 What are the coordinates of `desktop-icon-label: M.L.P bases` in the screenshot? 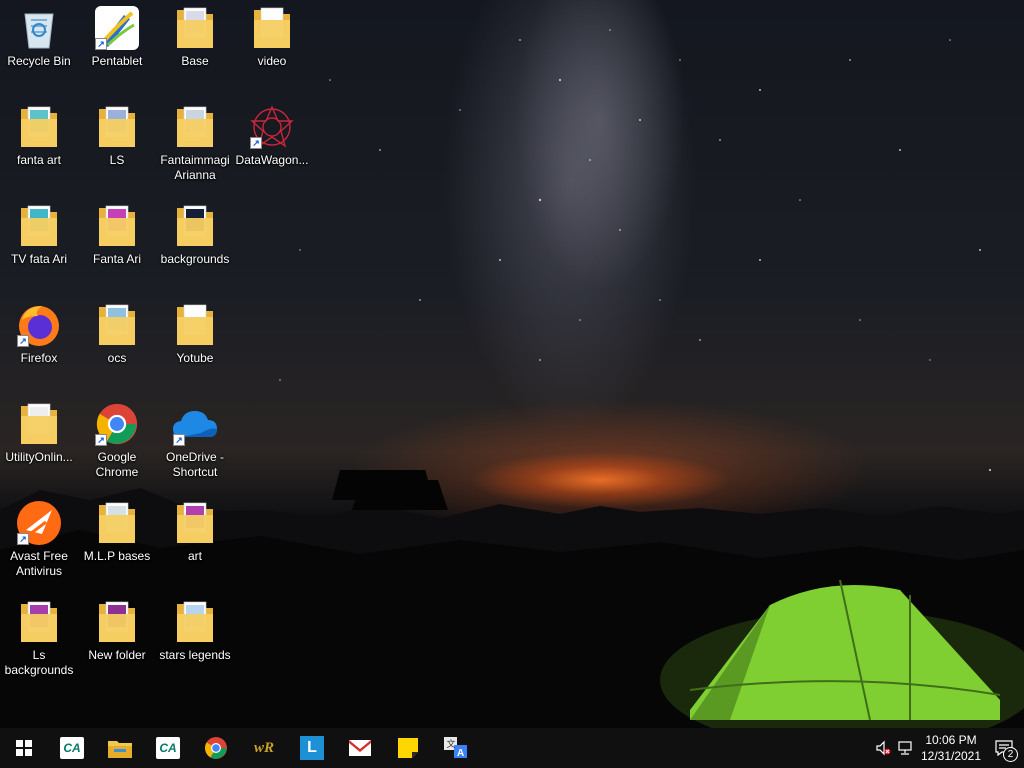 It's located at (117, 556).